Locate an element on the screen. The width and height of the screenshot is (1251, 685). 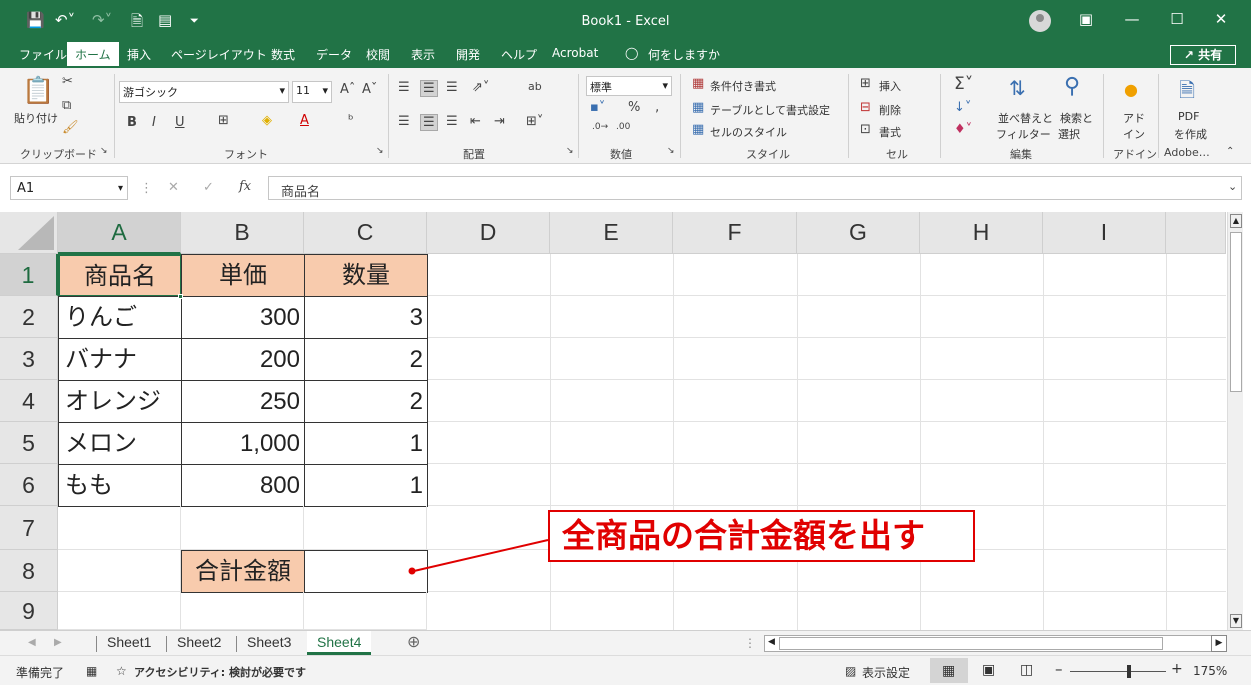
cell-a6: もも is located at coordinates (120, 485).